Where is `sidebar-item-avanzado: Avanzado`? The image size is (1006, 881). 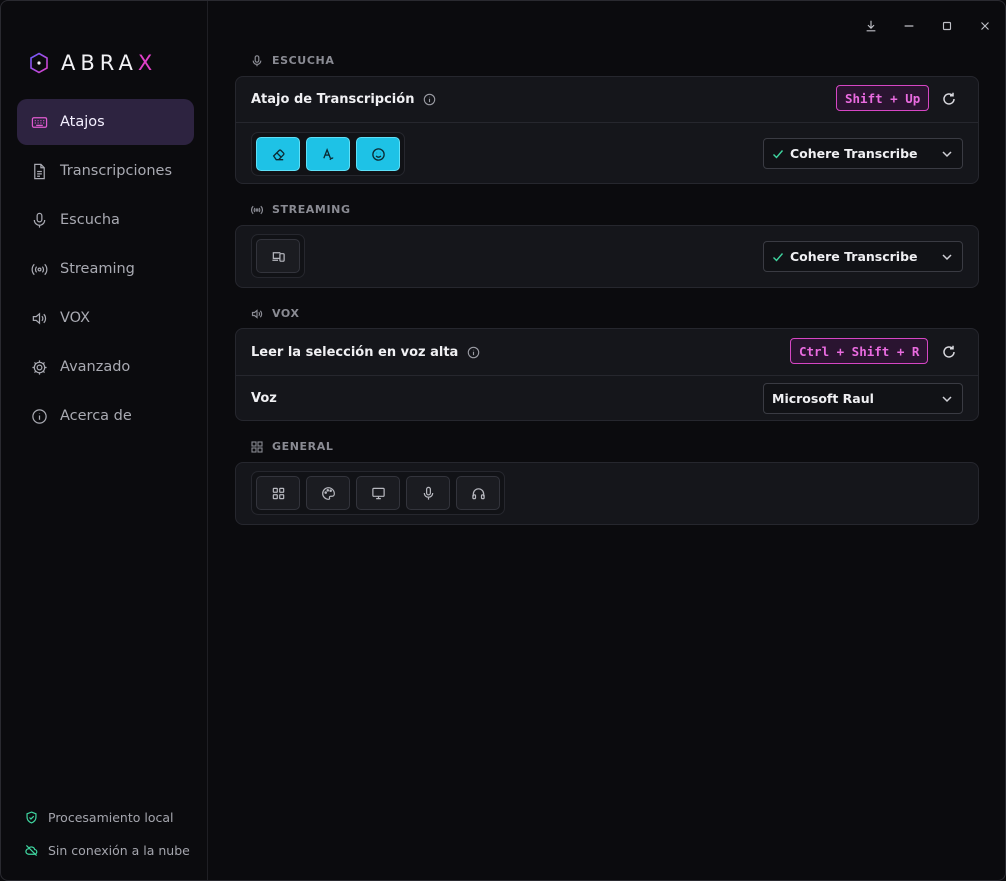 sidebar-item-avanzado: Avanzado is located at coordinates (105, 367).